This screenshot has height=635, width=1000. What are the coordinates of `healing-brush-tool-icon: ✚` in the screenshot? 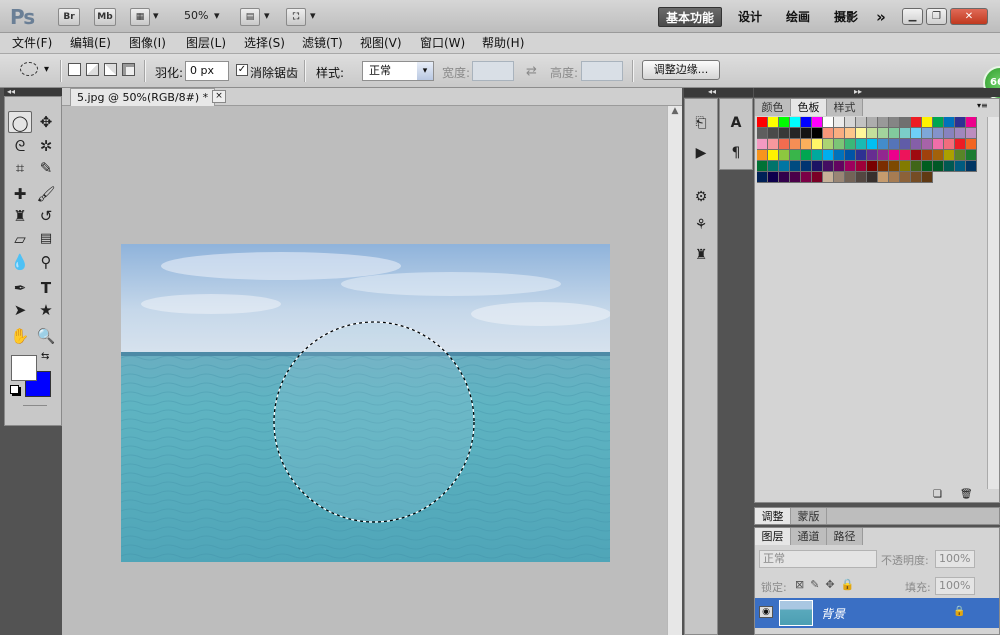 It's located at (20, 194).